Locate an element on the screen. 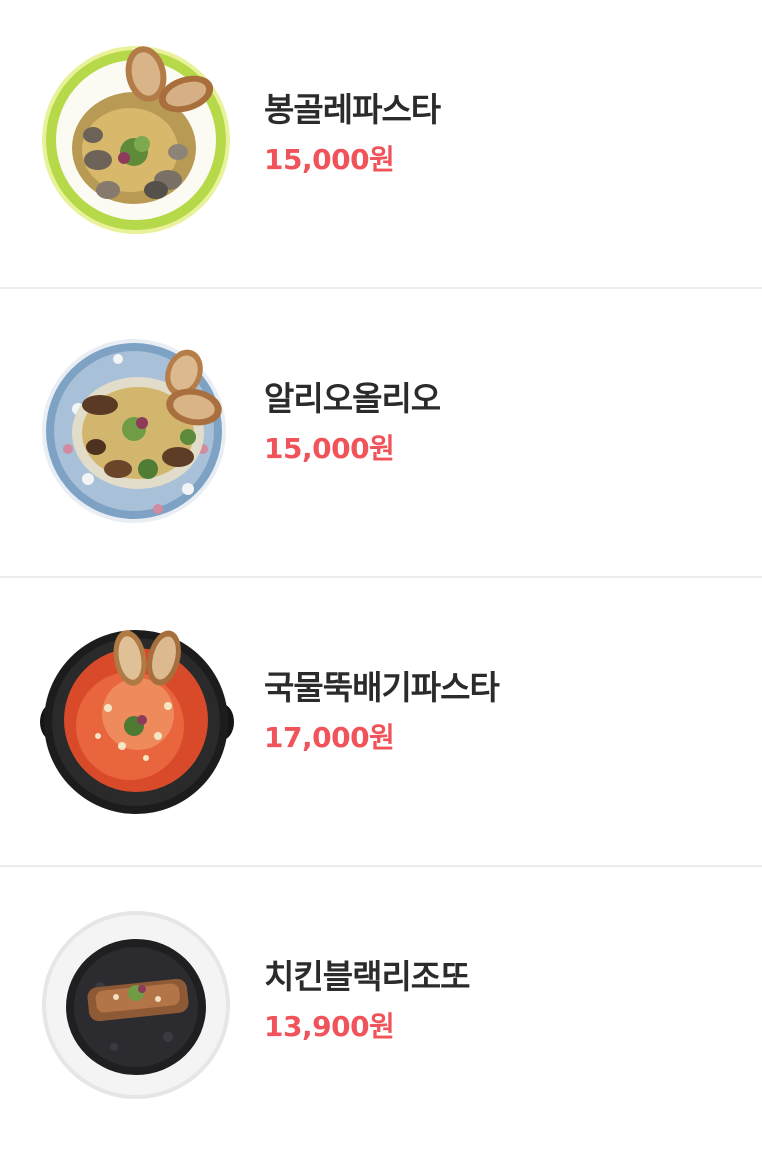  menu-item-info: 국물뚝배기파스타 17,000원 is located at coordinates (382, 712).